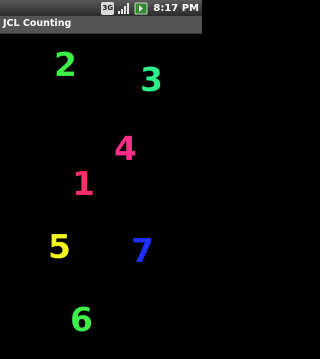 This screenshot has width=320, height=359. I want to click on battery-icon, so click(141, 8).